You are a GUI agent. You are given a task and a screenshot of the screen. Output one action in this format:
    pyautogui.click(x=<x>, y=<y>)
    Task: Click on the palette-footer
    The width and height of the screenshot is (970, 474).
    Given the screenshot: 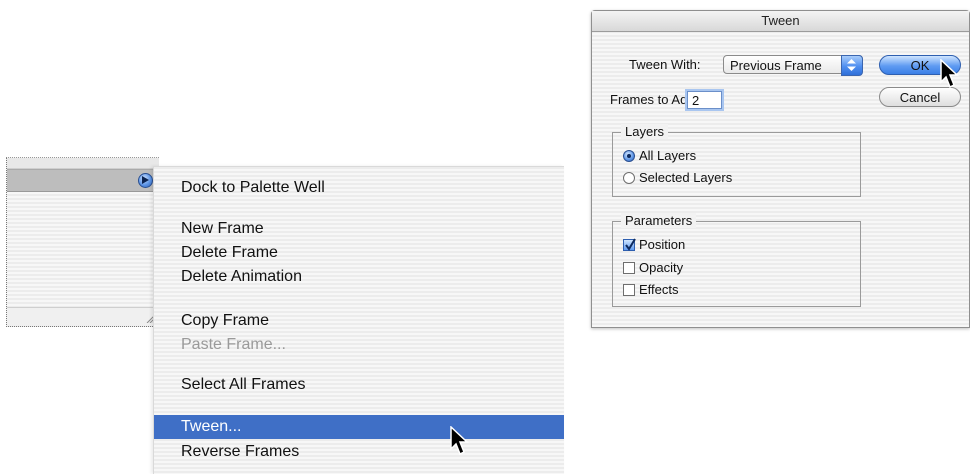 What is the action you would take?
    pyautogui.click(x=83, y=316)
    